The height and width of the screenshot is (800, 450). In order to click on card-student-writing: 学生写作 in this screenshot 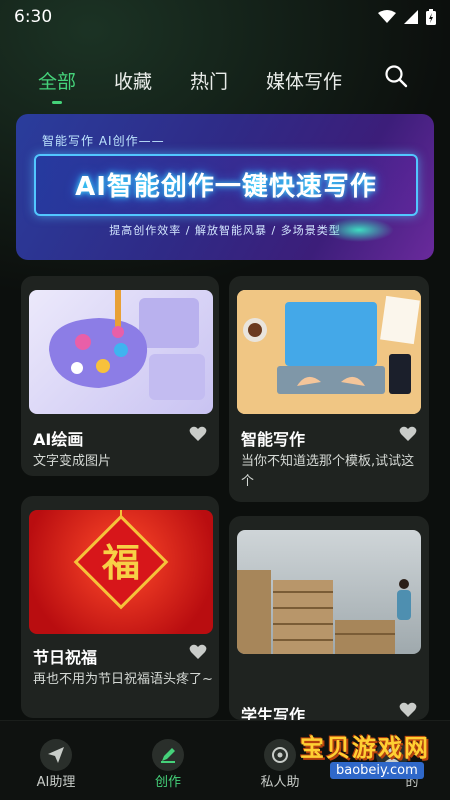, I will do `click(329, 620)`.